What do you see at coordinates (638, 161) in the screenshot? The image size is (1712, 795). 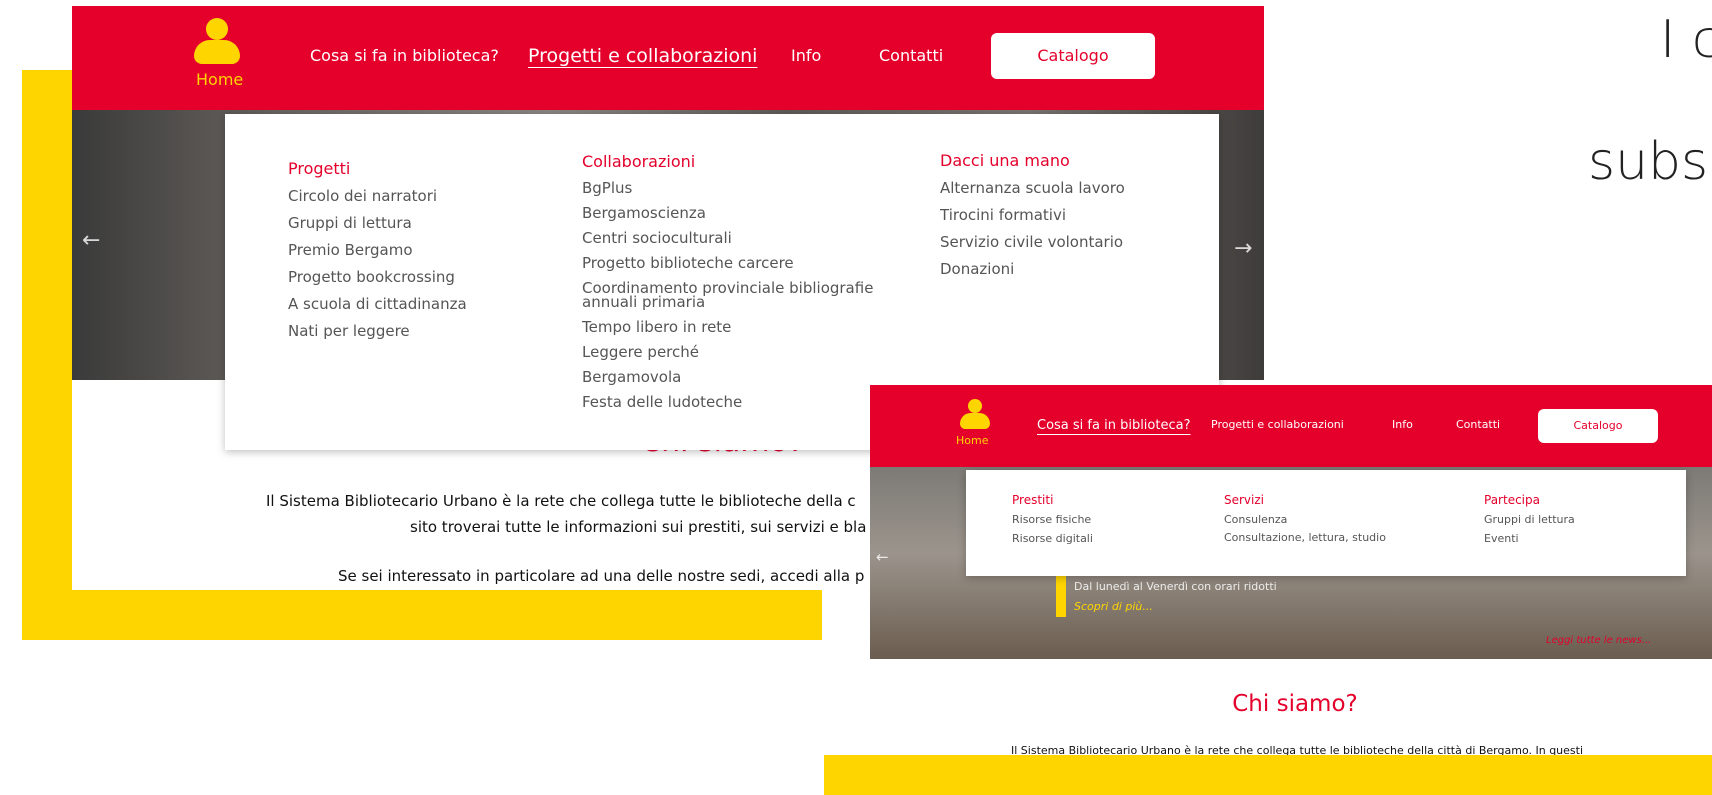 I see `dropdown-col-title-collaborazioni: Collaborazioni` at bounding box center [638, 161].